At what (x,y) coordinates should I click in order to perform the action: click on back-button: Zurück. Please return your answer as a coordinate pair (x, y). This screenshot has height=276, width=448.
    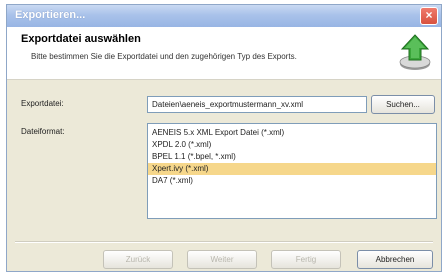
    Looking at the image, I should click on (138, 259).